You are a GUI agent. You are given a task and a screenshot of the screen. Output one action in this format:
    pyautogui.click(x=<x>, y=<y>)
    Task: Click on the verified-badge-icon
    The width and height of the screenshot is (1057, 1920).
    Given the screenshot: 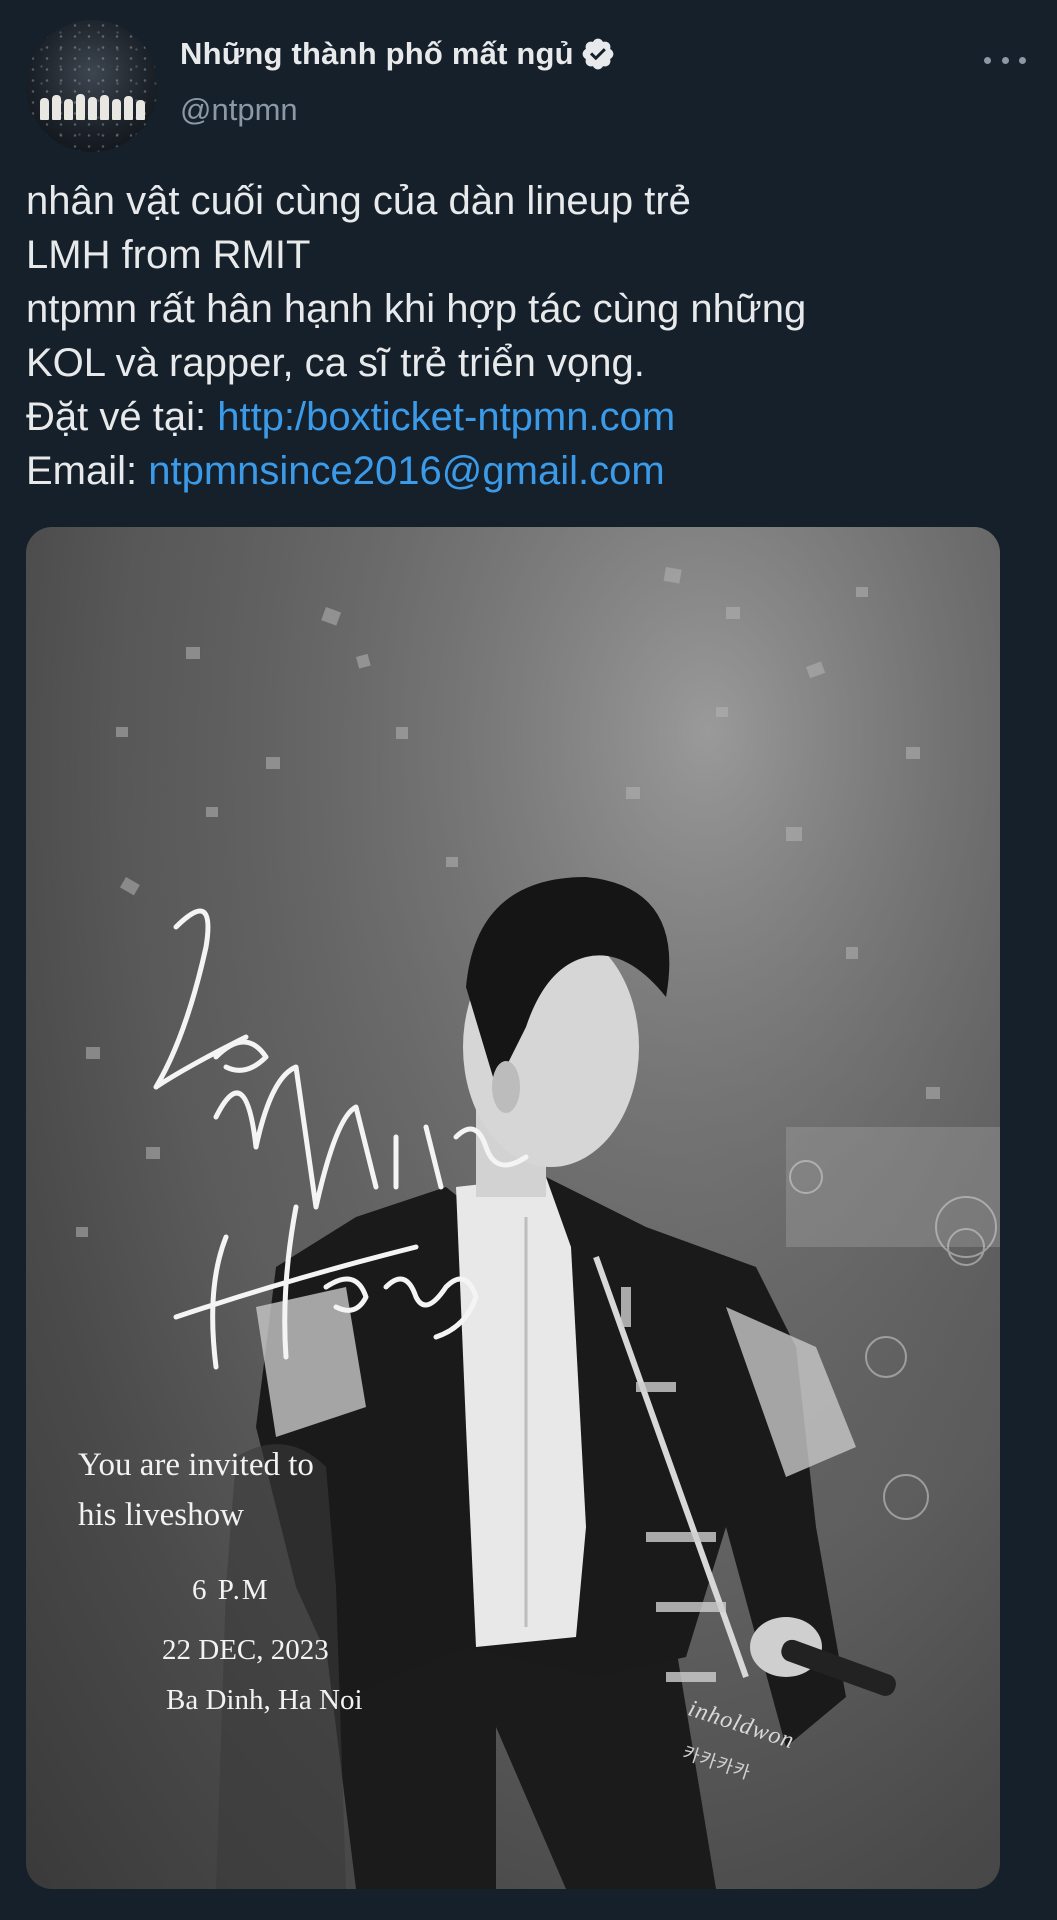 What is the action you would take?
    pyautogui.click(x=598, y=54)
    